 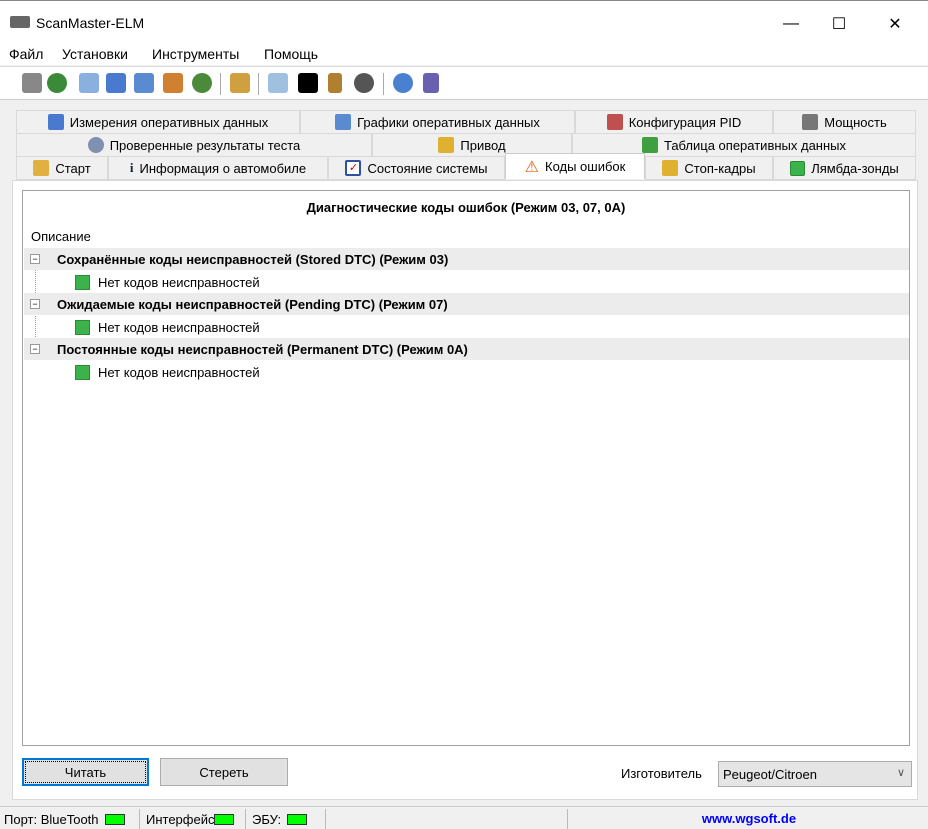 What do you see at coordinates (291, 54) in the screenshot?
I see `menu-help: Помощь` at bounding box center [291, 54].